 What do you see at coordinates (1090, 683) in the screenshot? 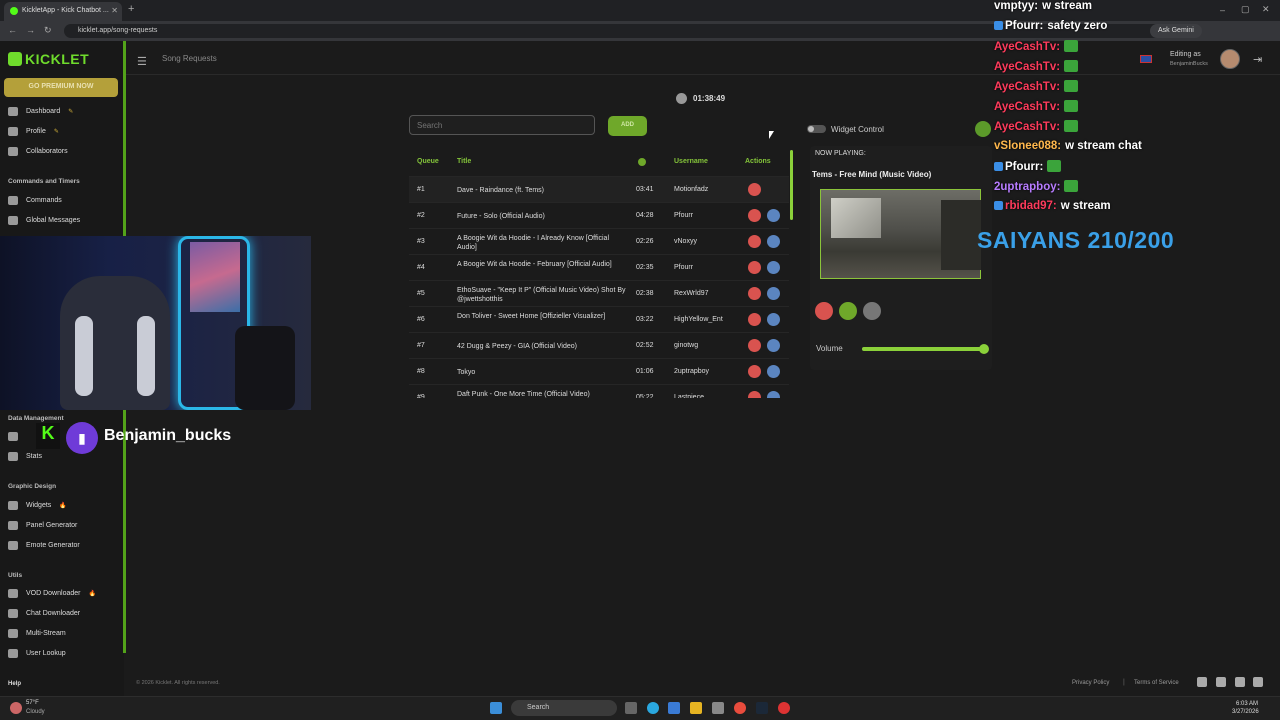
I see `privacy-policy-link: Privacy Policy` at bounding box center [1090, 683].